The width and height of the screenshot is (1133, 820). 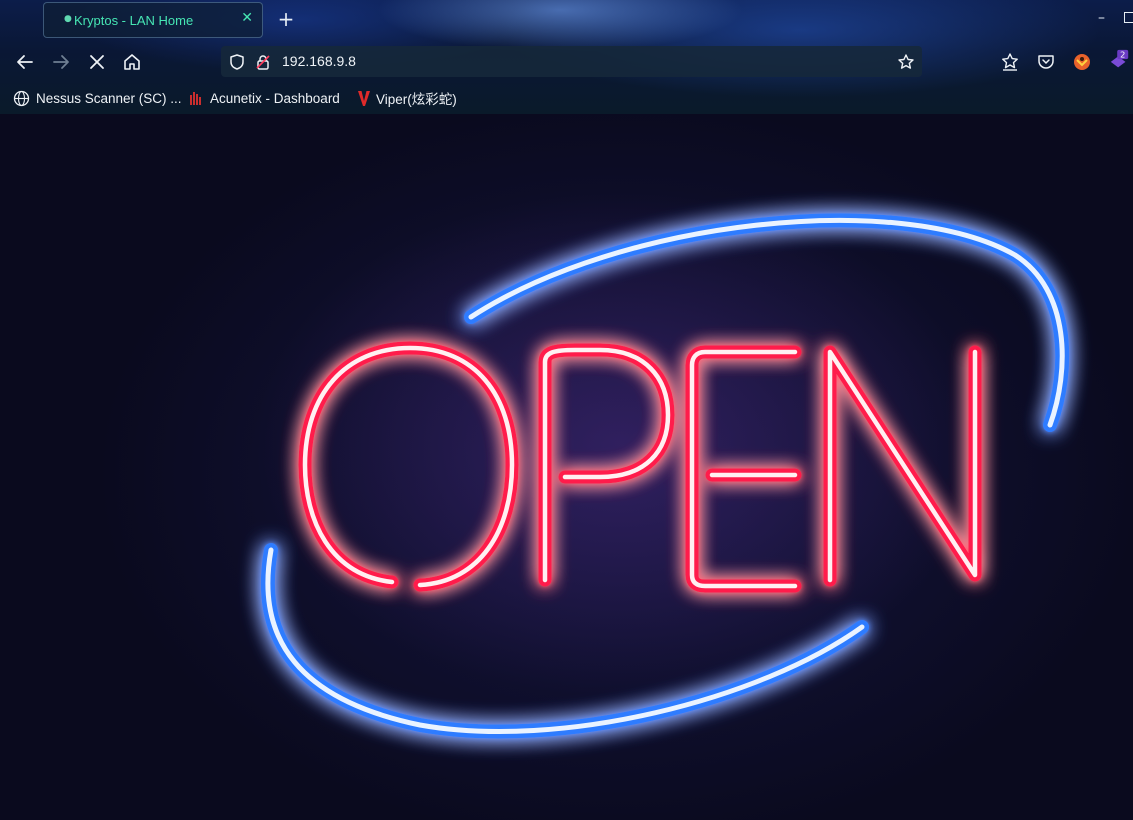 What do you see at coordinates (743, 469) in the screenshot?
I see `letter-e` at bounding box center [743, 469].